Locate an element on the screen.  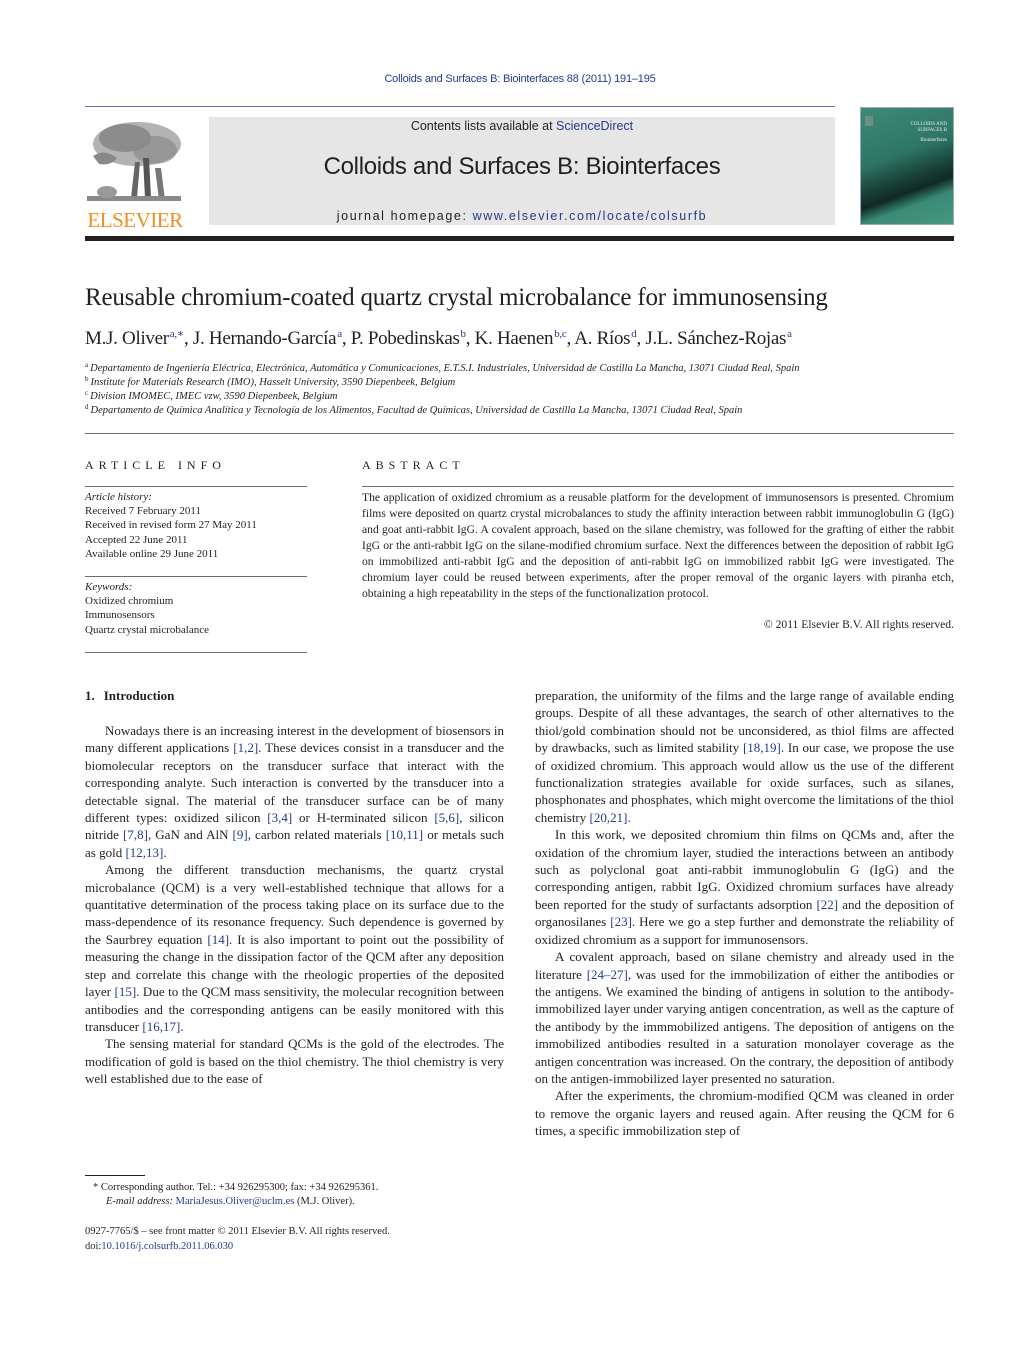
citation-link: [14] is located at coordinates (218, 939).